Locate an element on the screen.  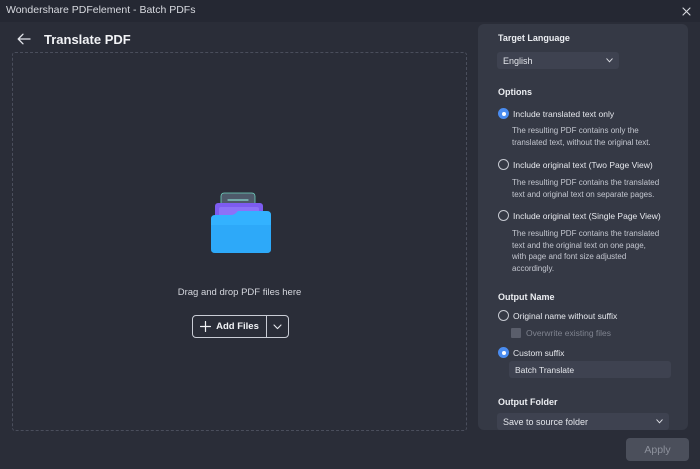
add-files-control: Add Files is located at coordinates (240, 326).